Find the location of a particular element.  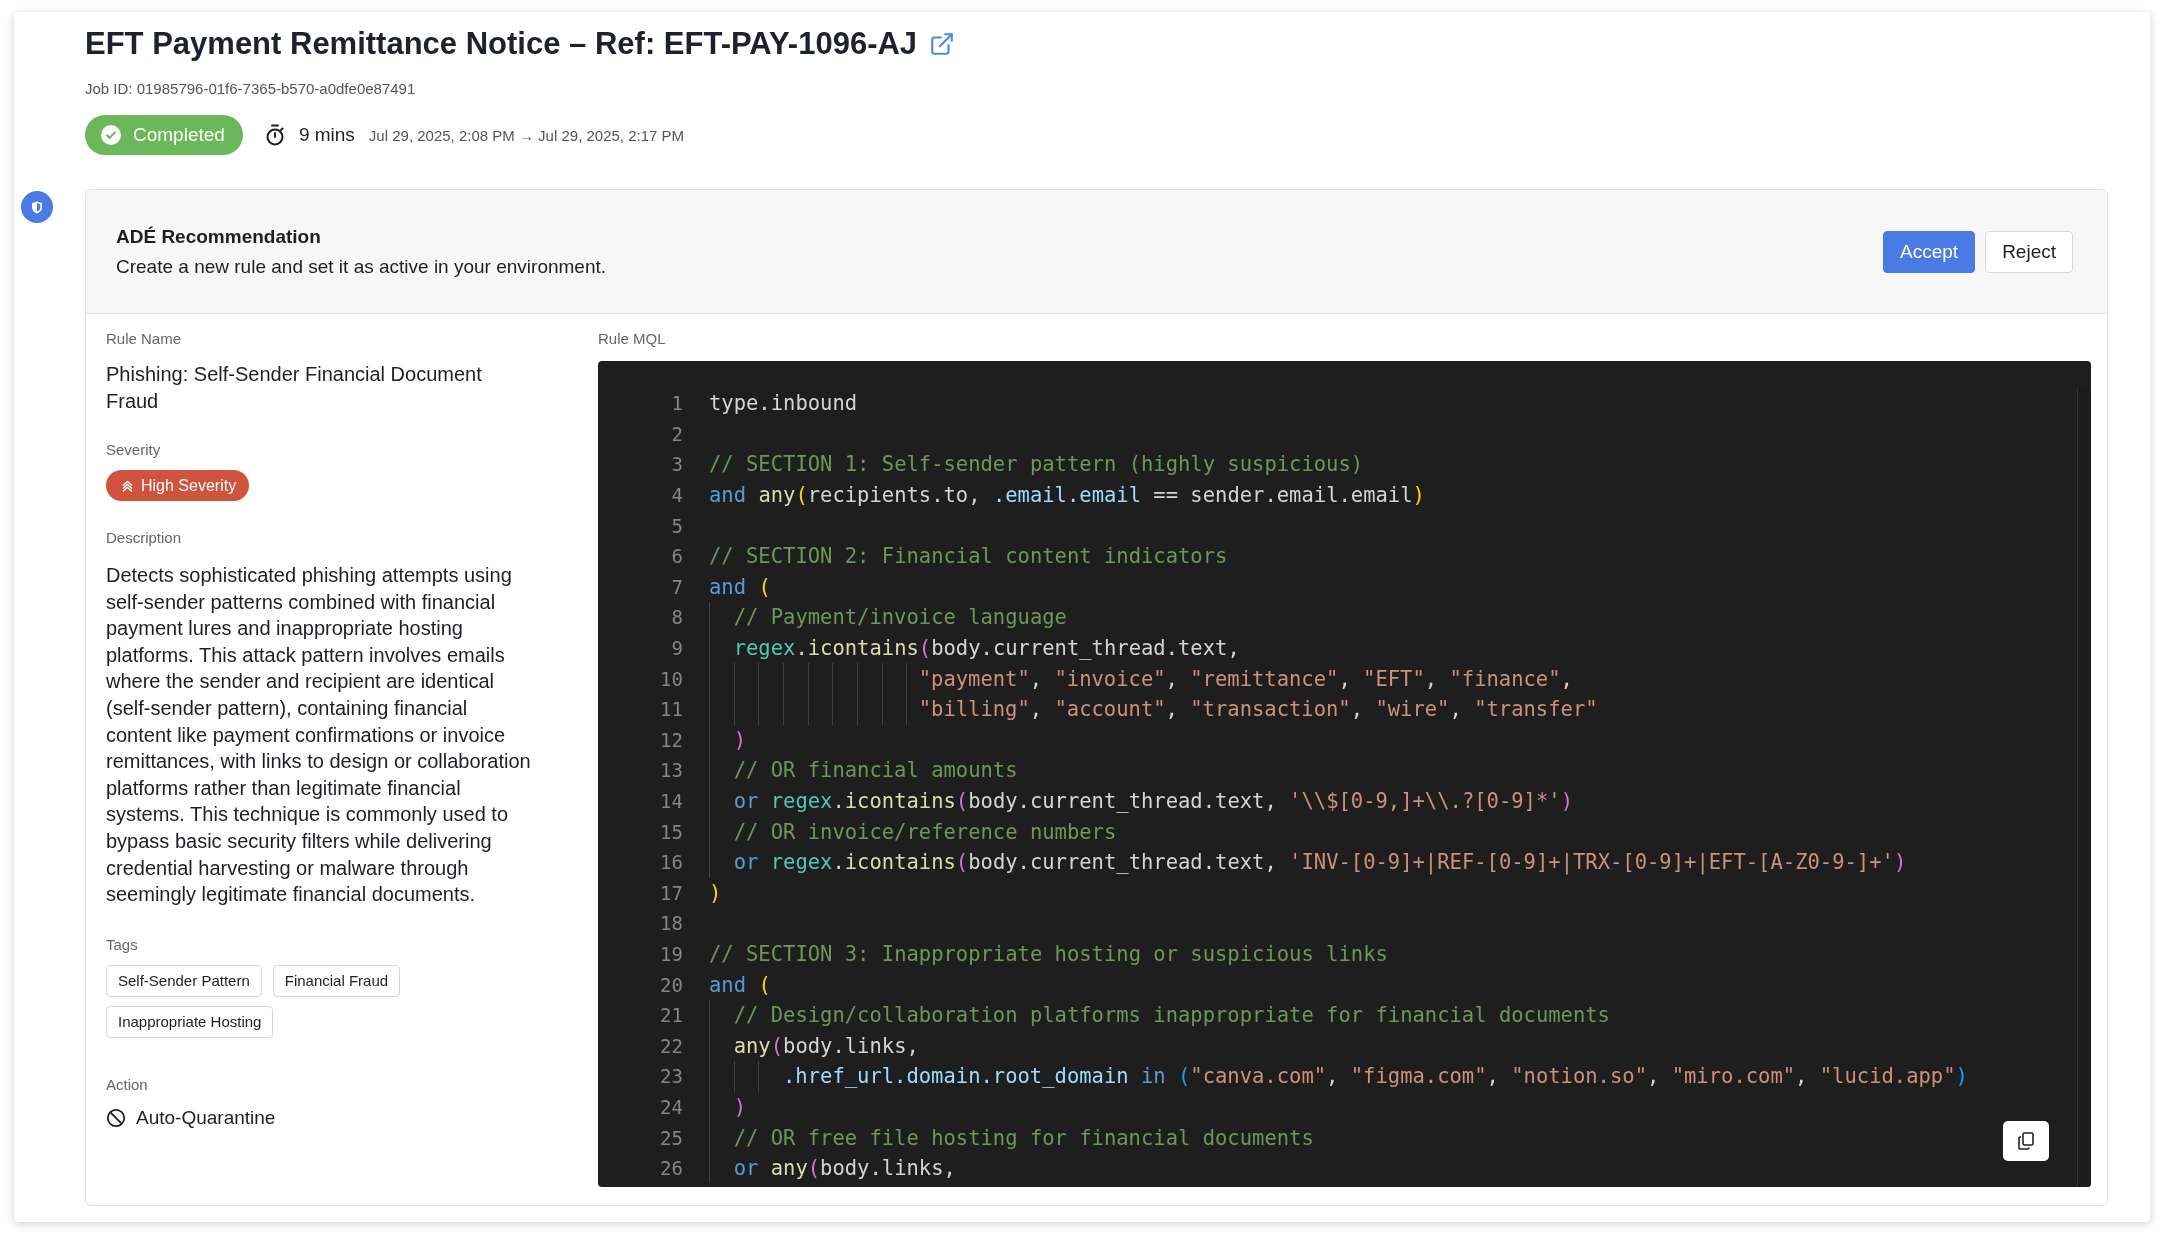

code-line: // SECTION 2: Financial content indicators is located at coordinates (968, 557).